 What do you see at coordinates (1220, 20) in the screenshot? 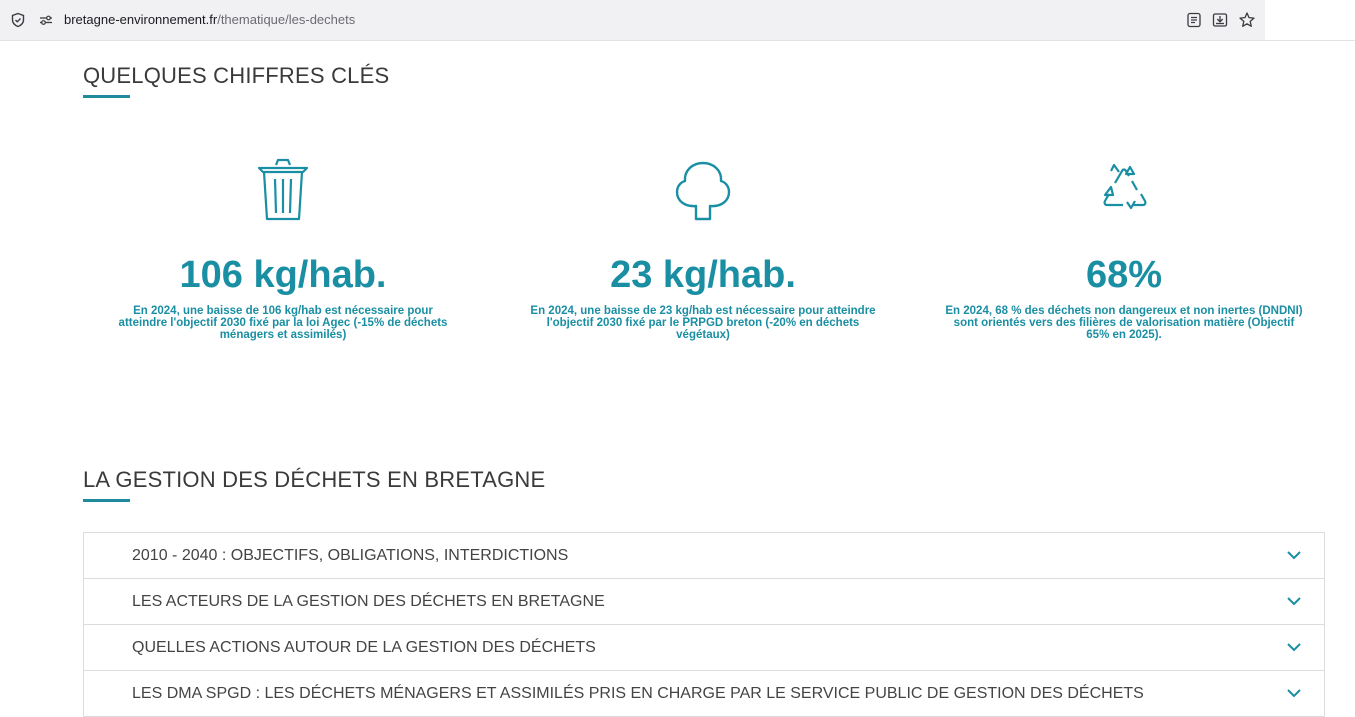
I see `save-to-pocket-icon` at bounding box center [1220, 20].